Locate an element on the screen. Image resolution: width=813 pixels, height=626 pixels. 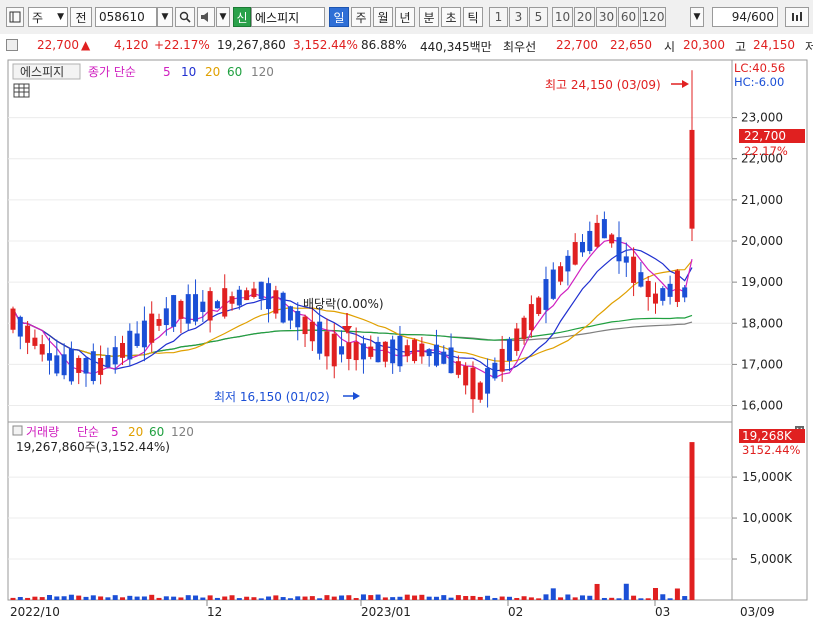
speaker-dropdown-icon: ▼ is located at coordinates (223, 17).